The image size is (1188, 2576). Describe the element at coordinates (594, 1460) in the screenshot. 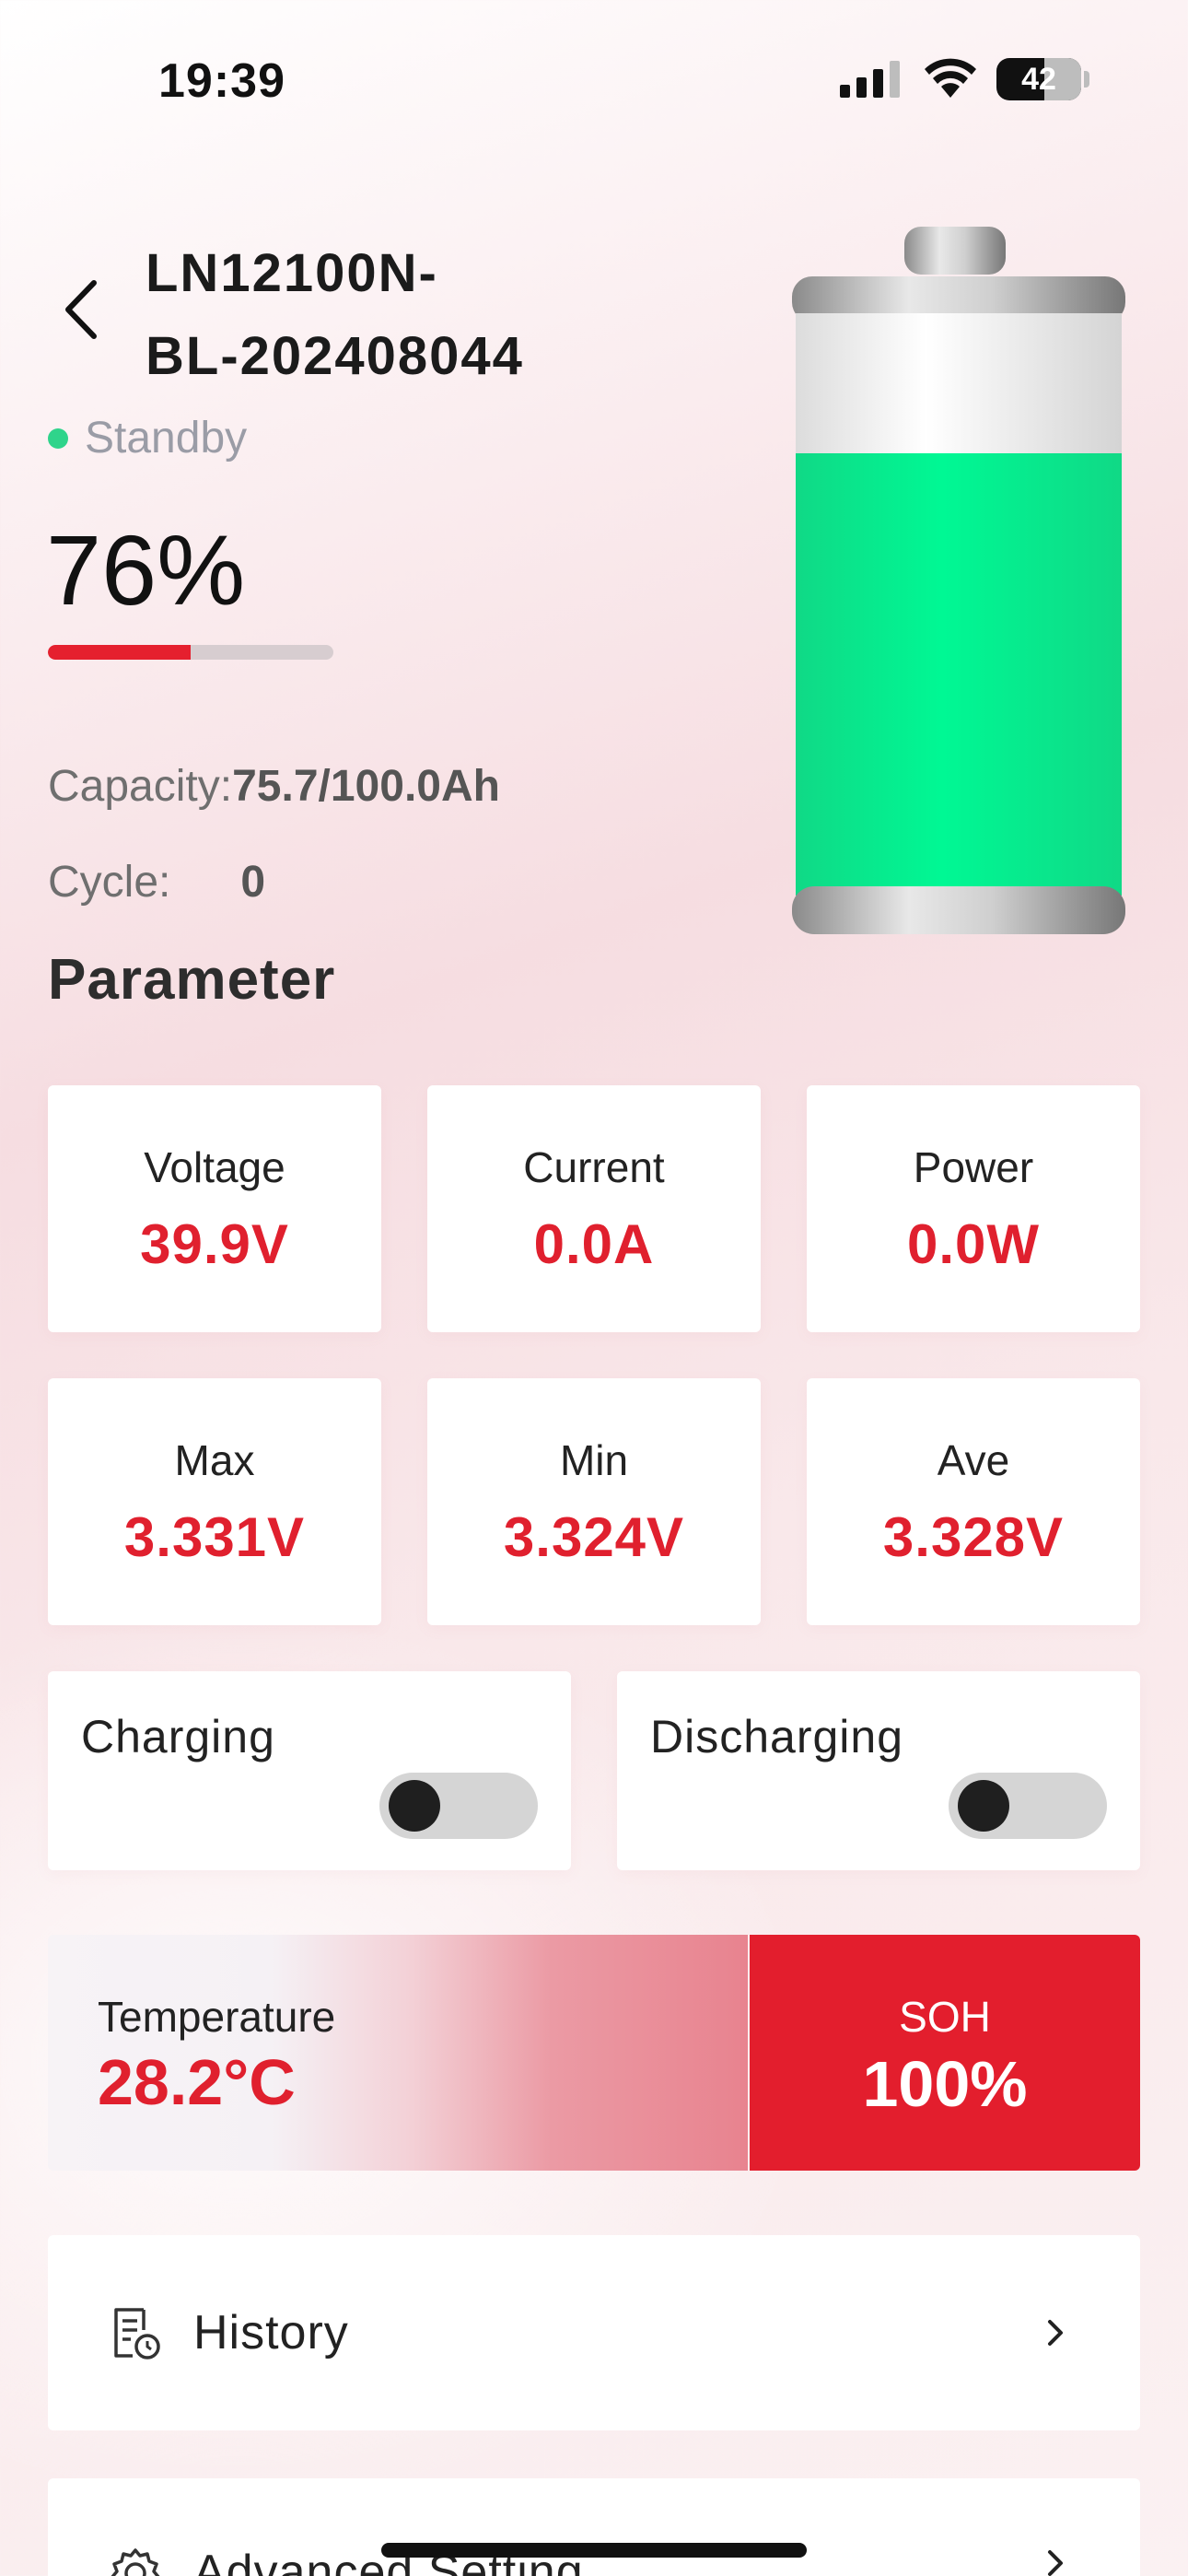

I see `metric-label: Min` at that location.